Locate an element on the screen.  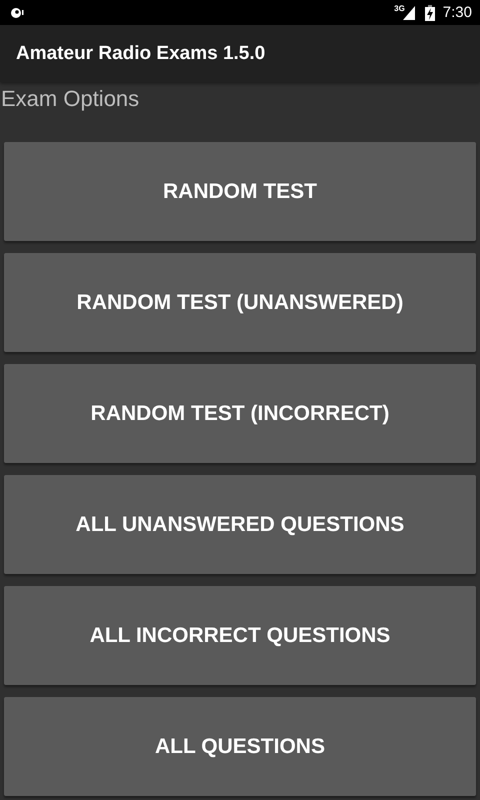
signal-icon is located at coordinates (408, 13).